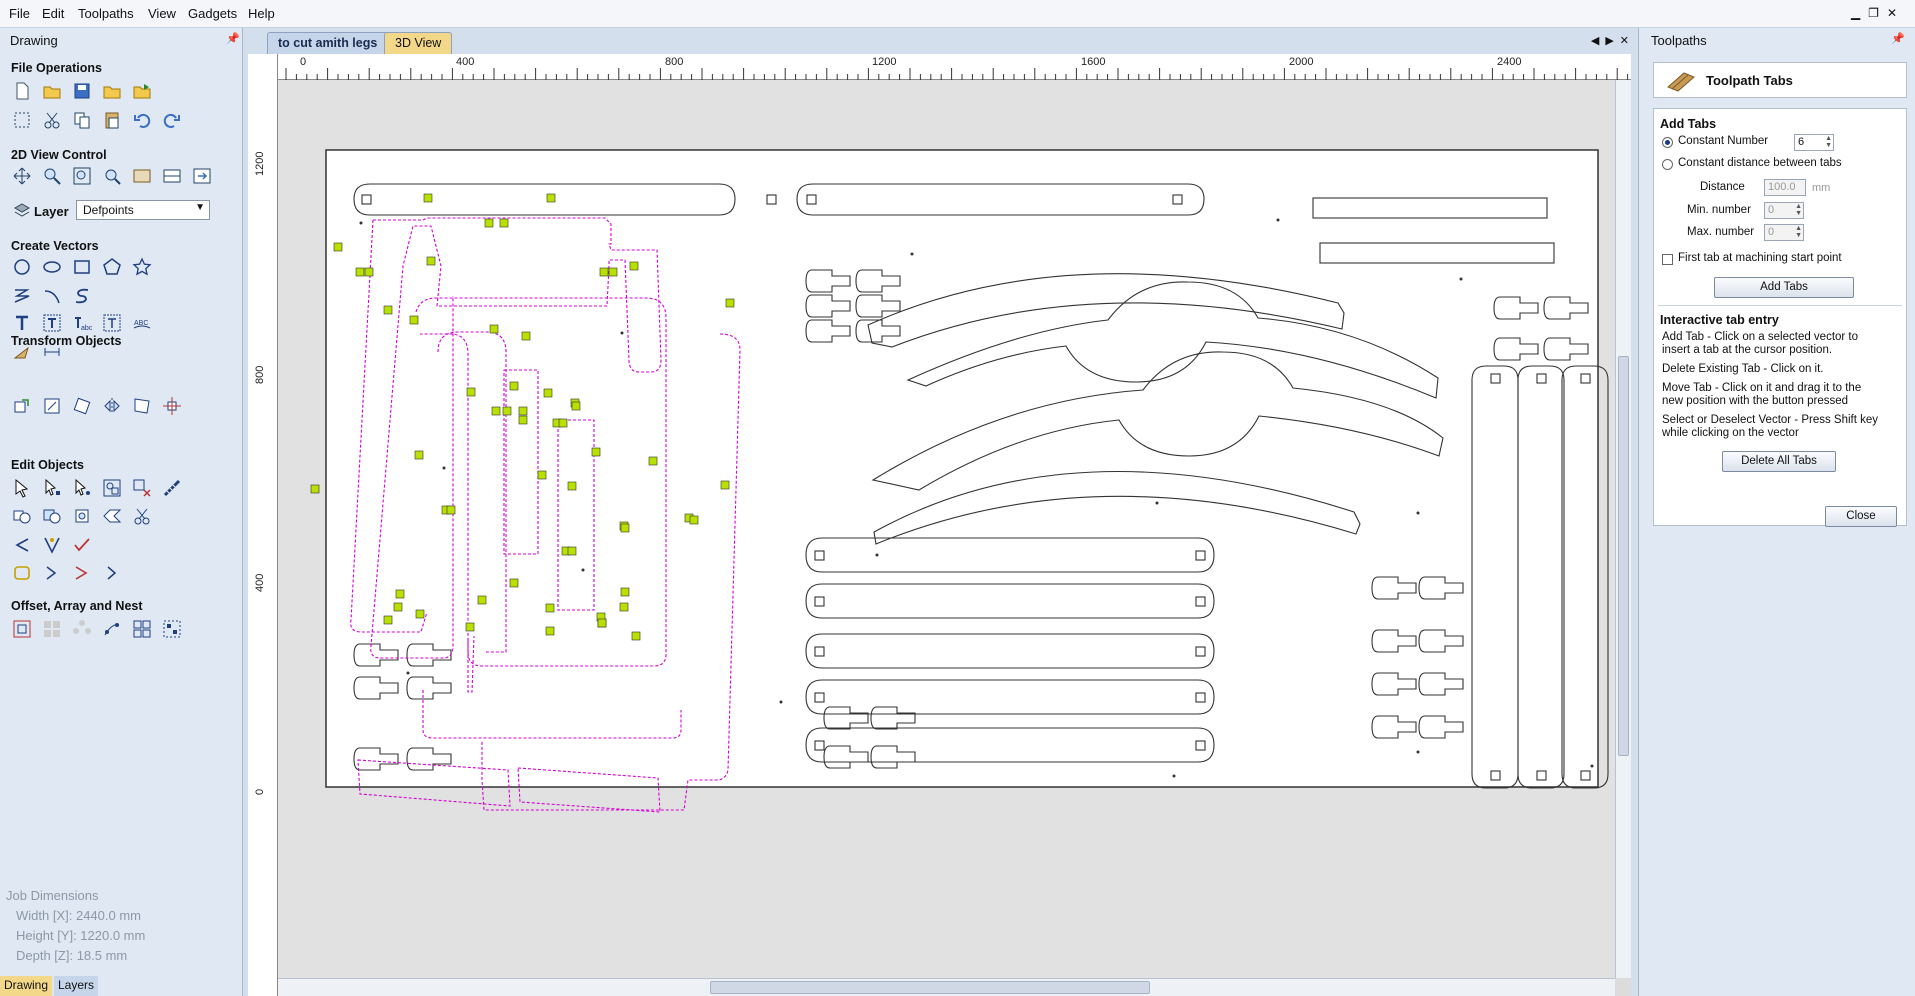  I want to click on subtract-icon, so click(52, 516).